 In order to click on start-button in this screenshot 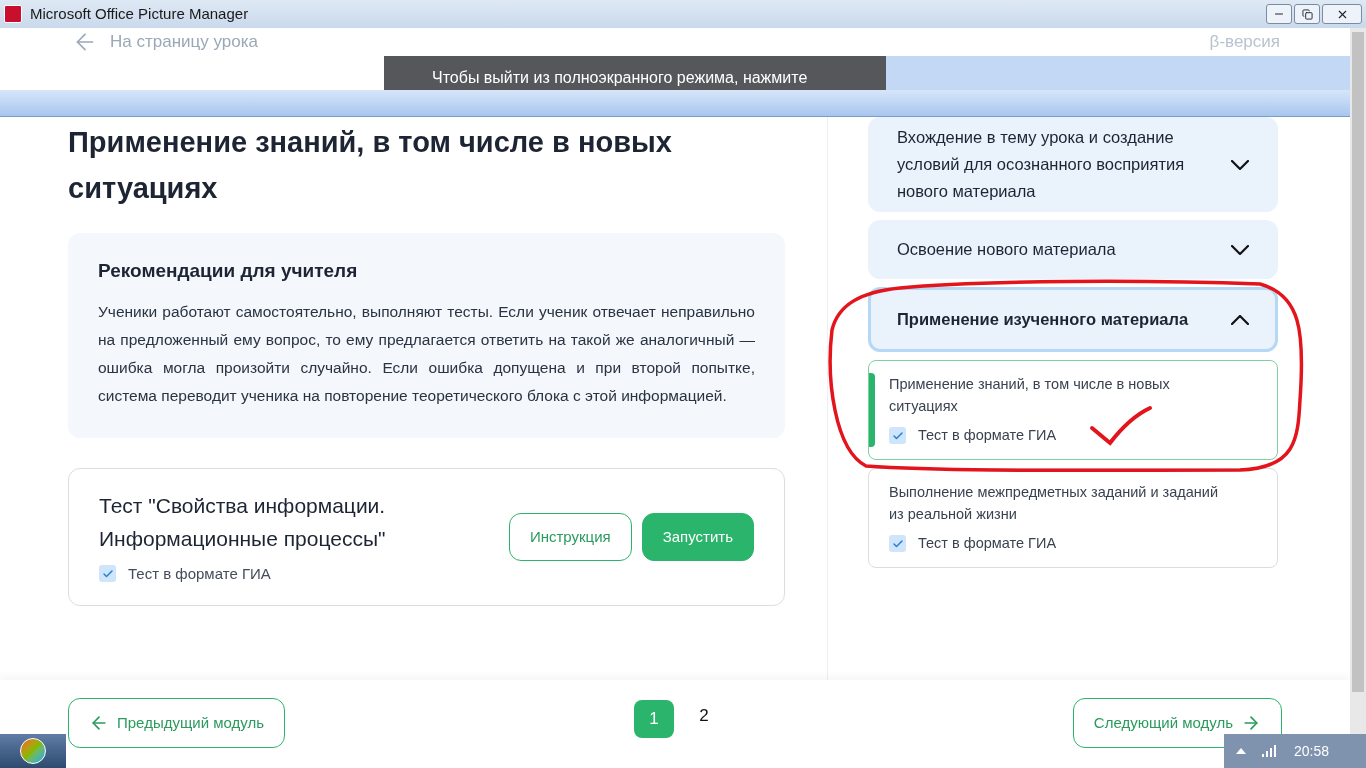, I will do `click(33, 751)`.